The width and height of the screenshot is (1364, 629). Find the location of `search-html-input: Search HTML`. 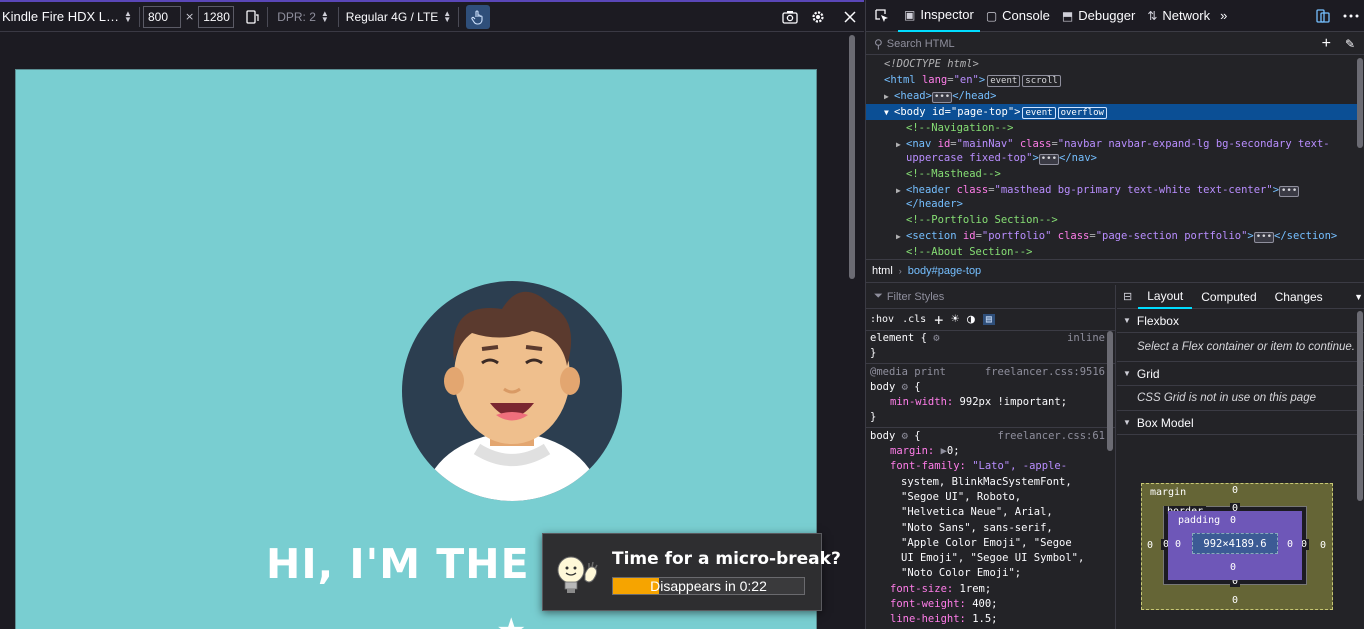

search-html-input: Search HTML is located at coordinates (921, 44).